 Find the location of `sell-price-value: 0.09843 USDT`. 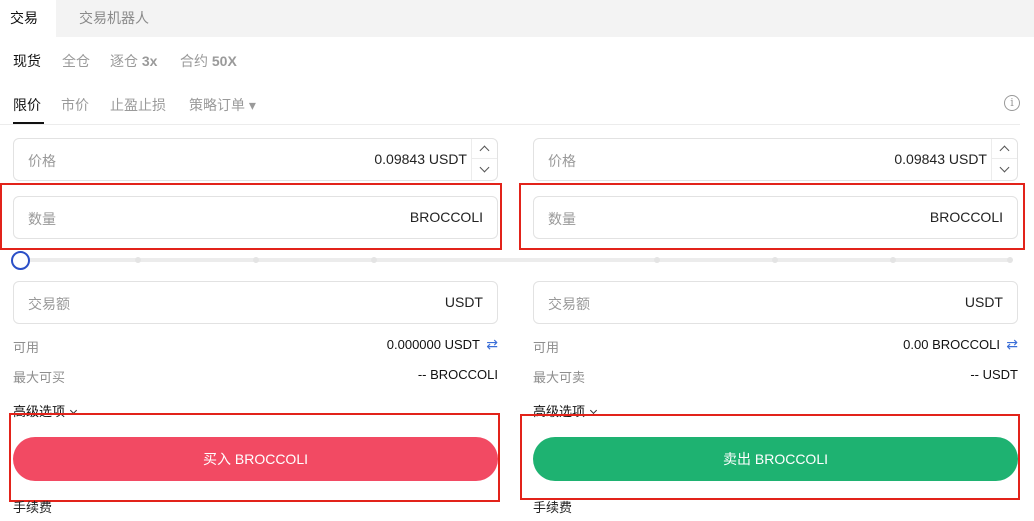

sell-price-value: 0.09843 USDT is located at coordinates (940, 159).